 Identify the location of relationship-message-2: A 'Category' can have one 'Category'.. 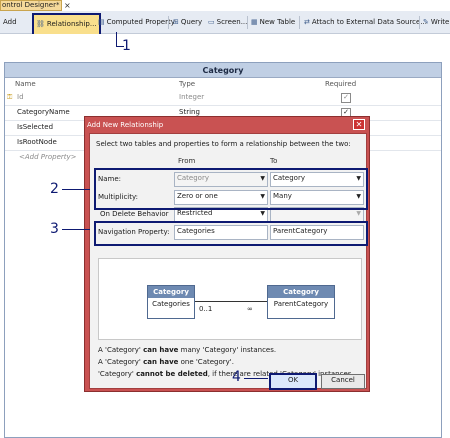
(166, 362).